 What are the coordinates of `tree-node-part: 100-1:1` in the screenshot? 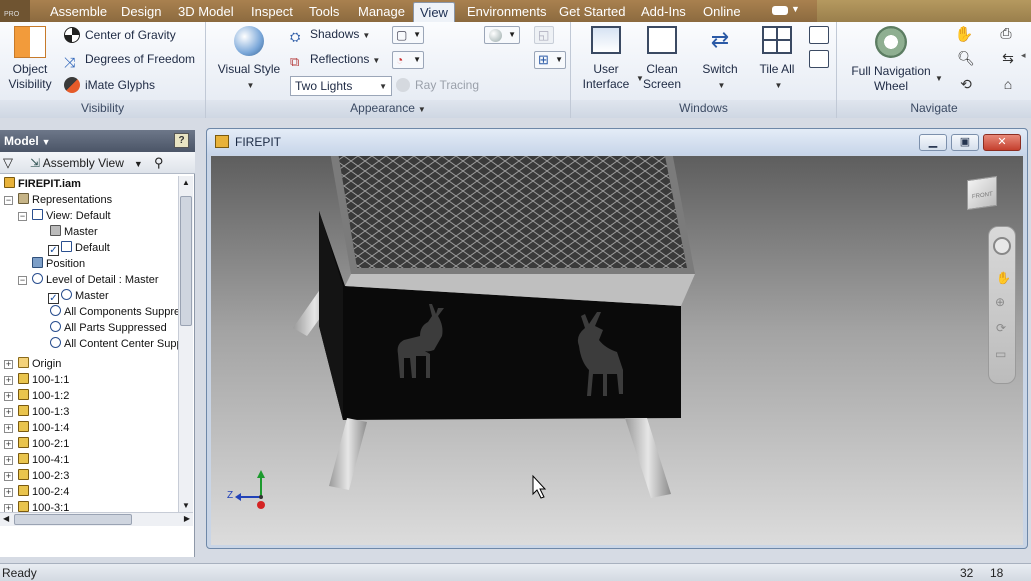 It's located at (43, 380).